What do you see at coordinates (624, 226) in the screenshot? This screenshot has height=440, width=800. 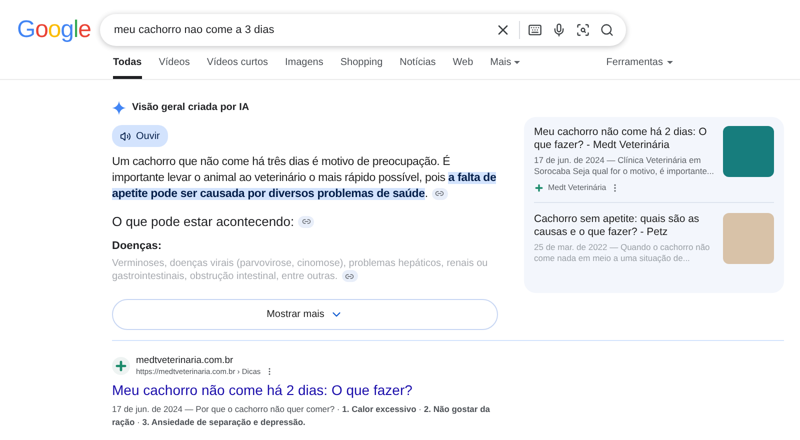 I see `source-title: Cachorro sem apetite: quais são as causas e o que fazer? - Petz` at bounding box center [624, 226].